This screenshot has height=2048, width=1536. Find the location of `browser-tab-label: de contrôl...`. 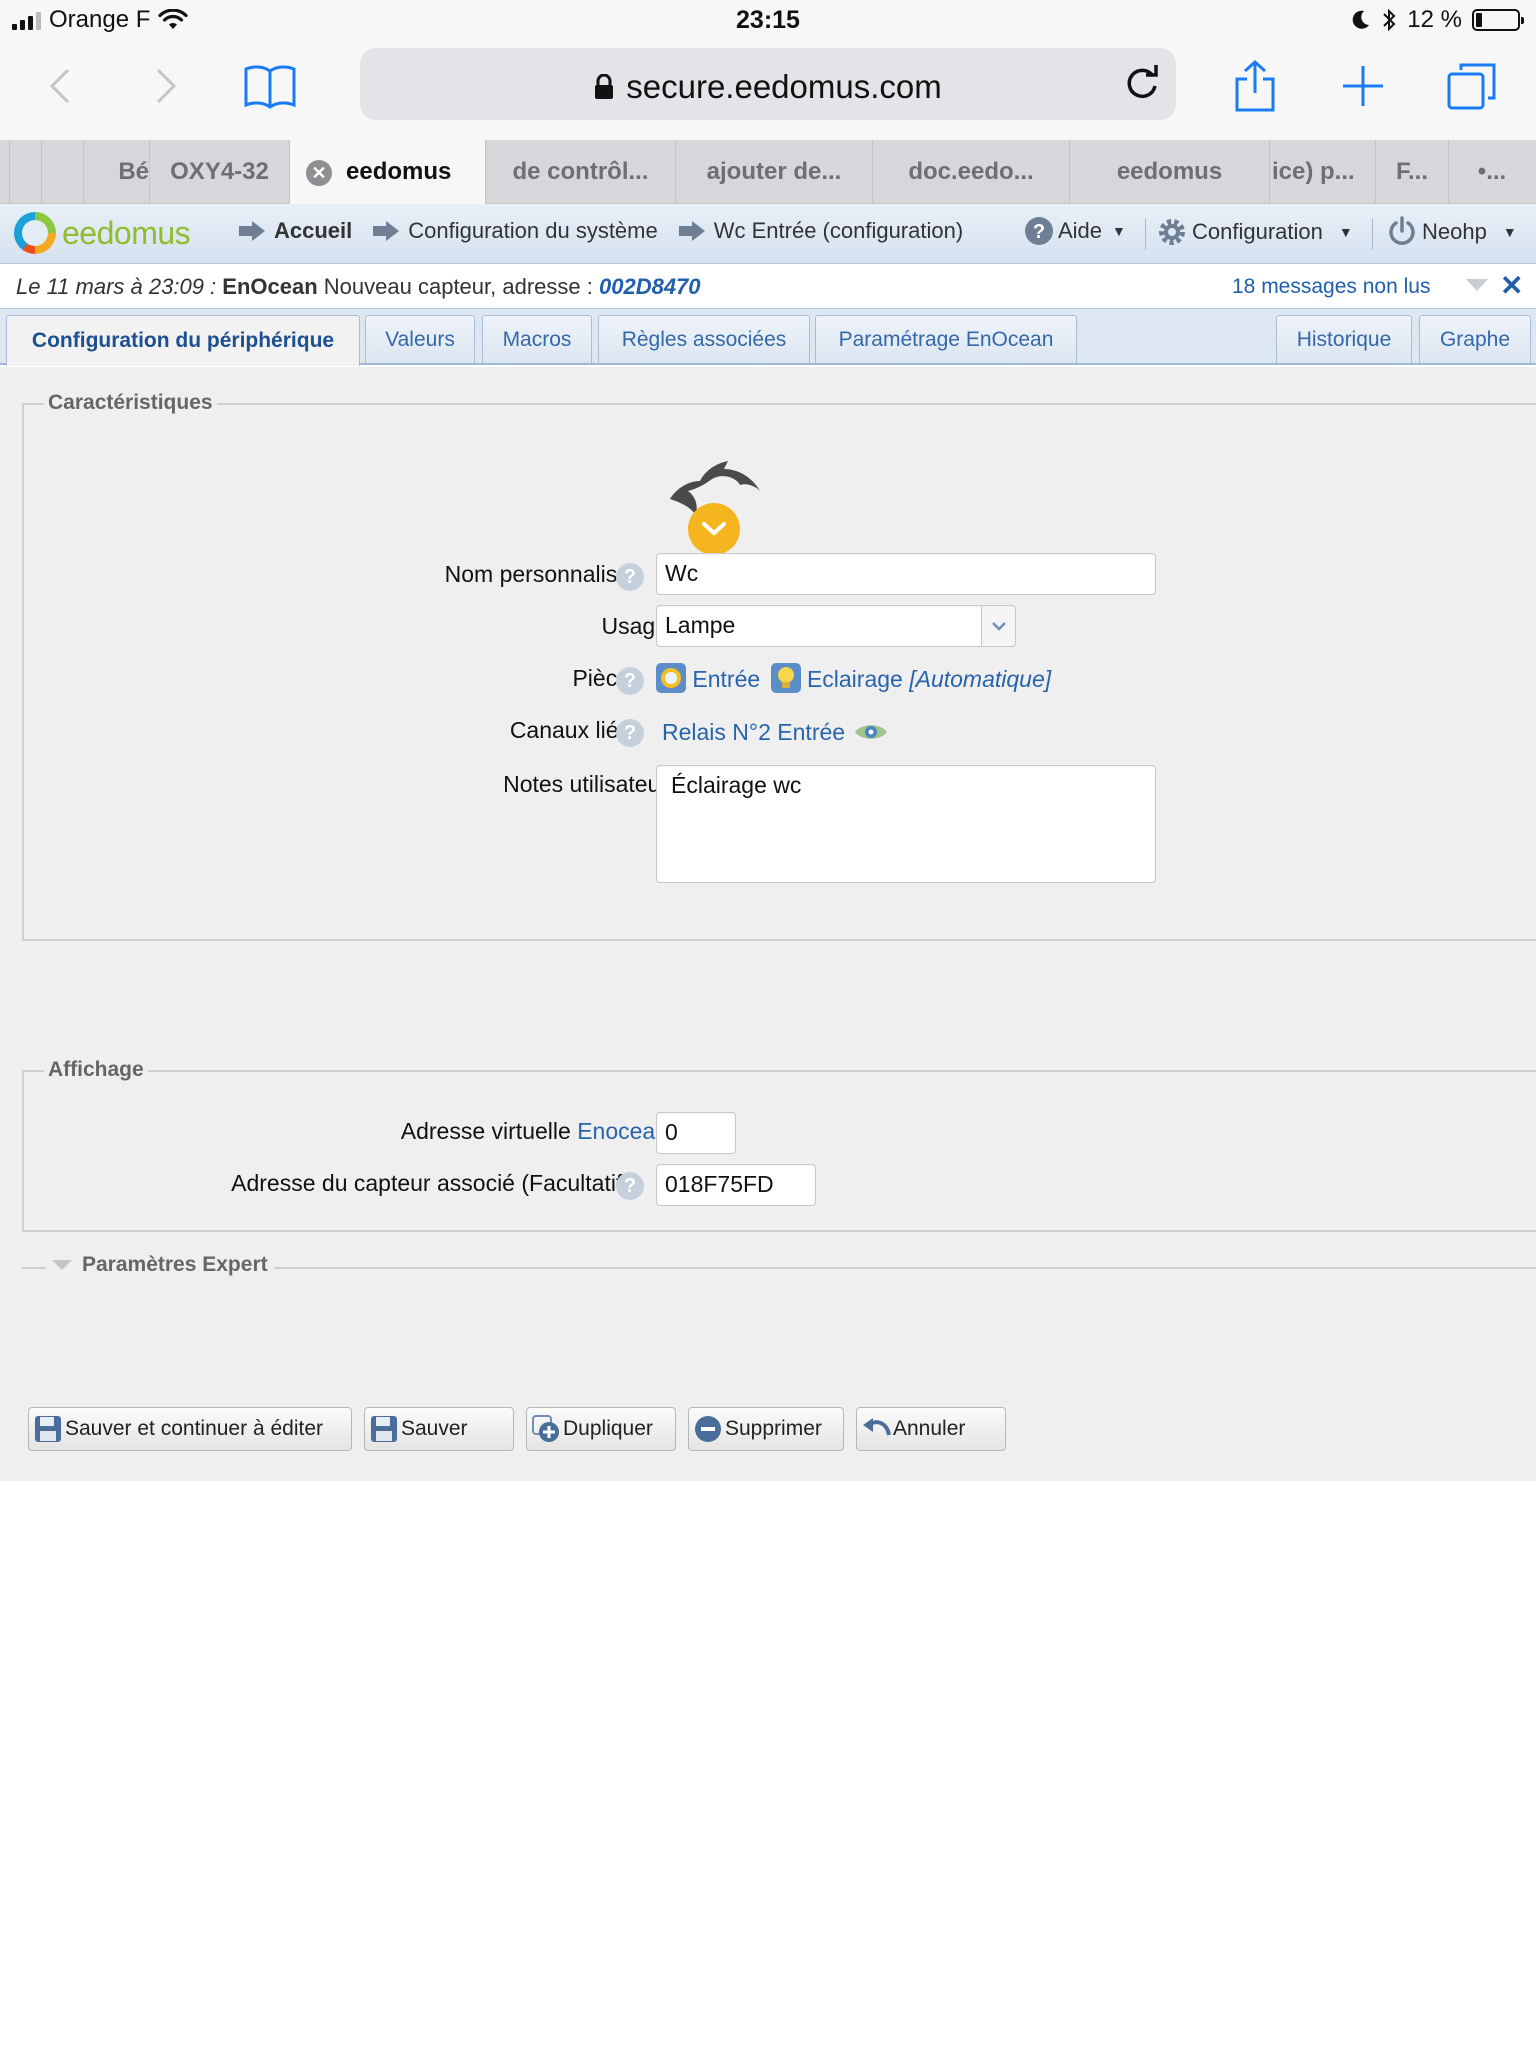

browser-tab-label: de contrôl... is located at coordinates (580, 171).